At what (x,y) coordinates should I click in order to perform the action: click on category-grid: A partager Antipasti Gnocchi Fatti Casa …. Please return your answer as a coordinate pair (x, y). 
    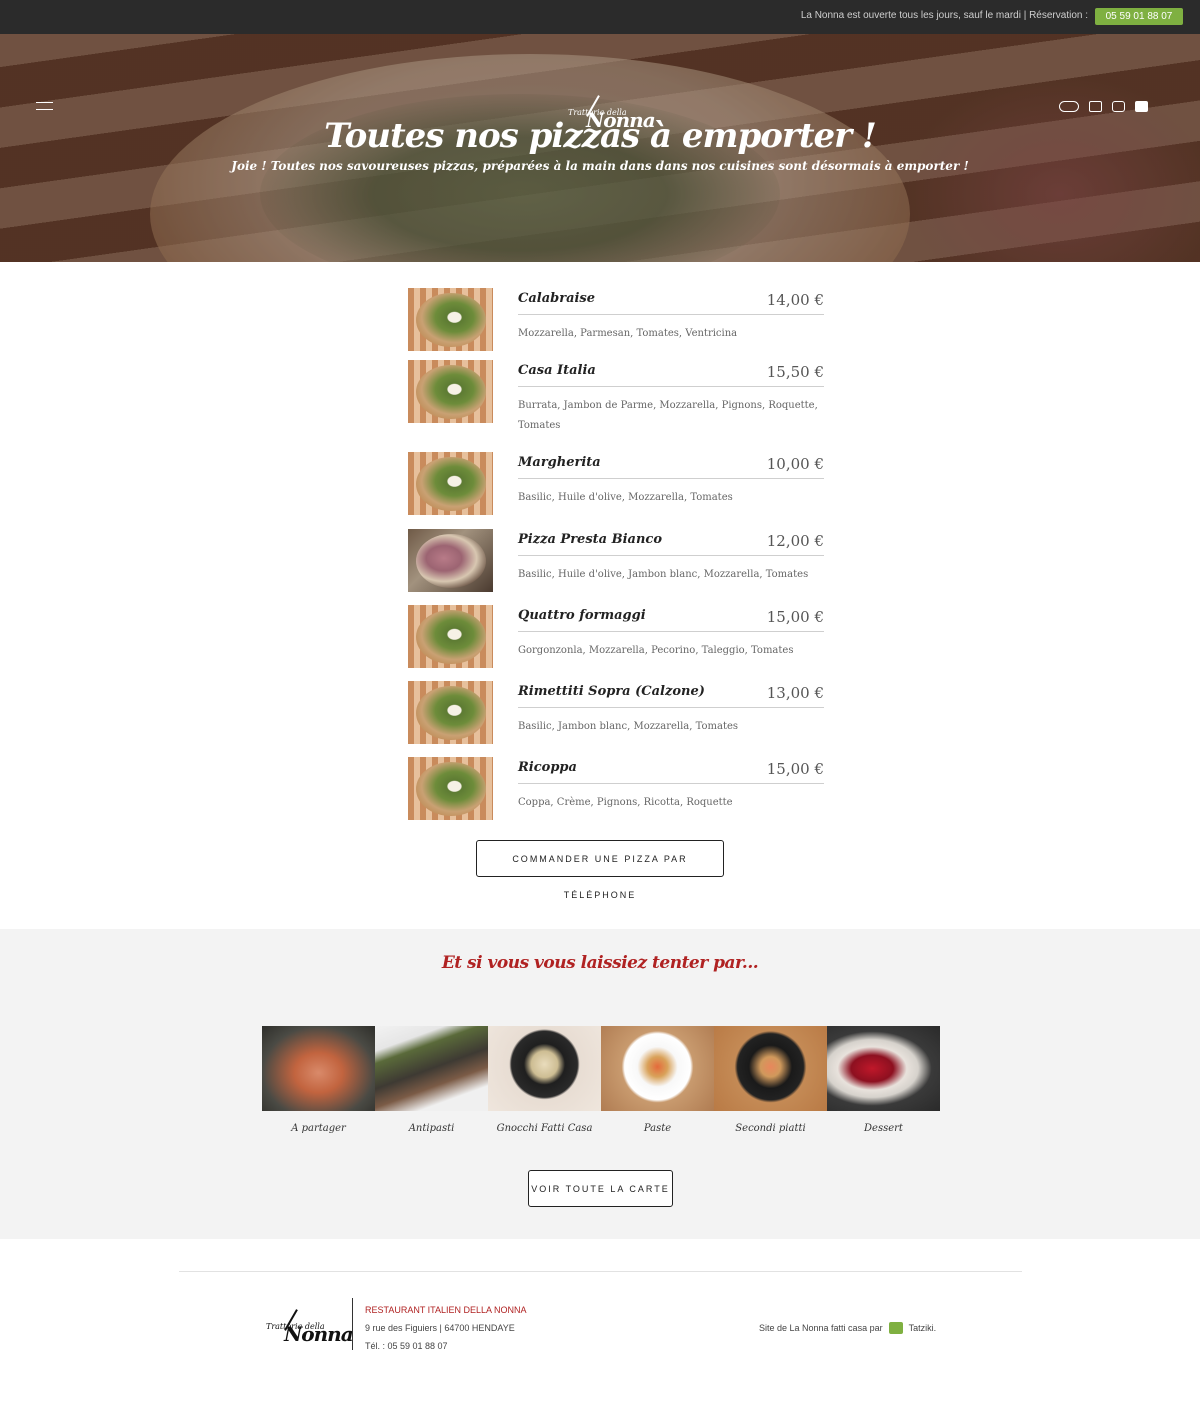
    Looking at the image, I should click on (601, 1086).